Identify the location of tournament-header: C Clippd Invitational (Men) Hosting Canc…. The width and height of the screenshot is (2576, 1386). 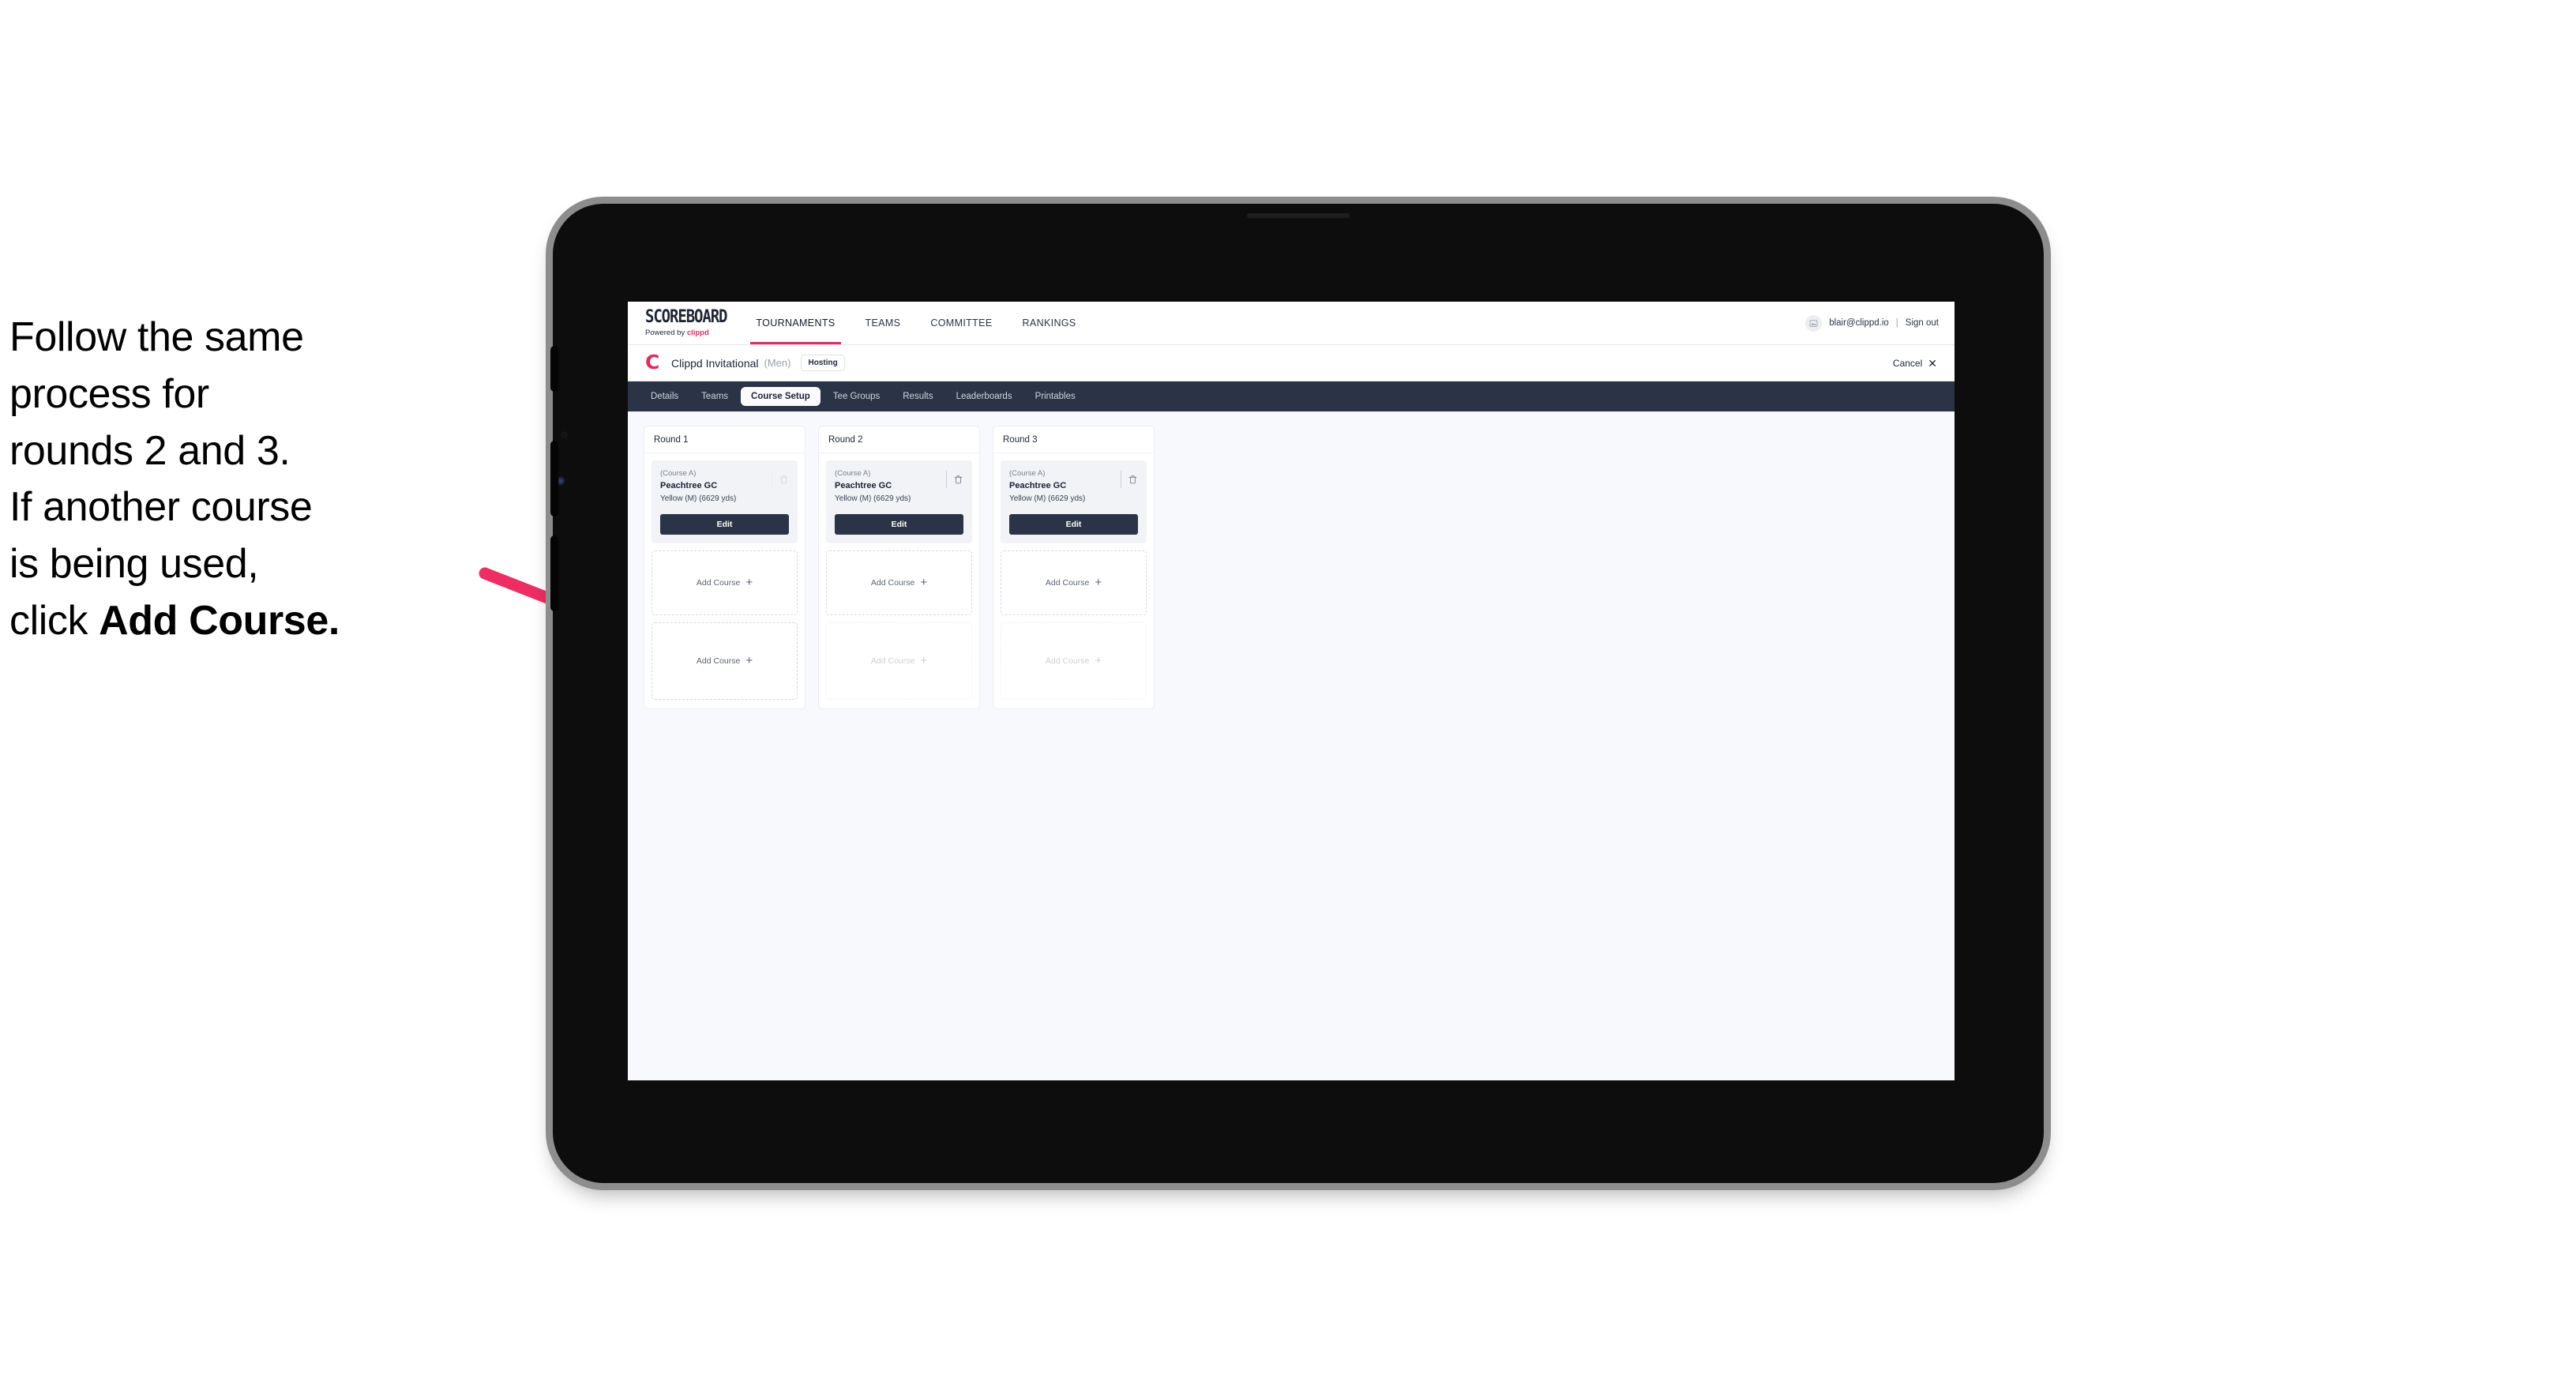
(1291, 363).